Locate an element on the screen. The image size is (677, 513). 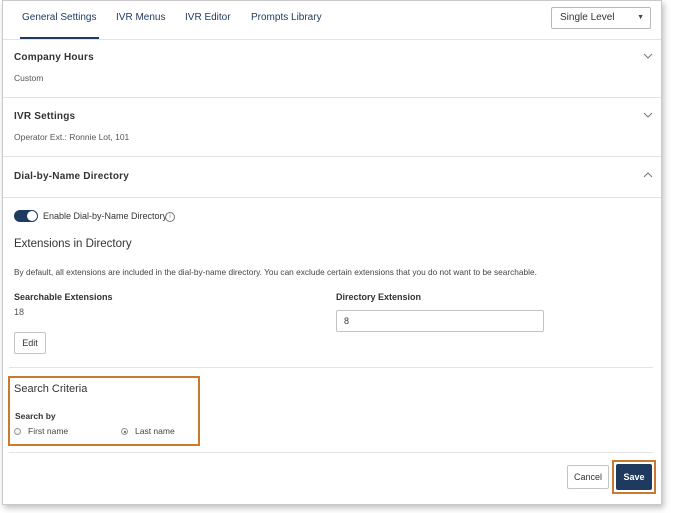
extensions-heading: Extensions in Directory is located at coordinates (73, 244).